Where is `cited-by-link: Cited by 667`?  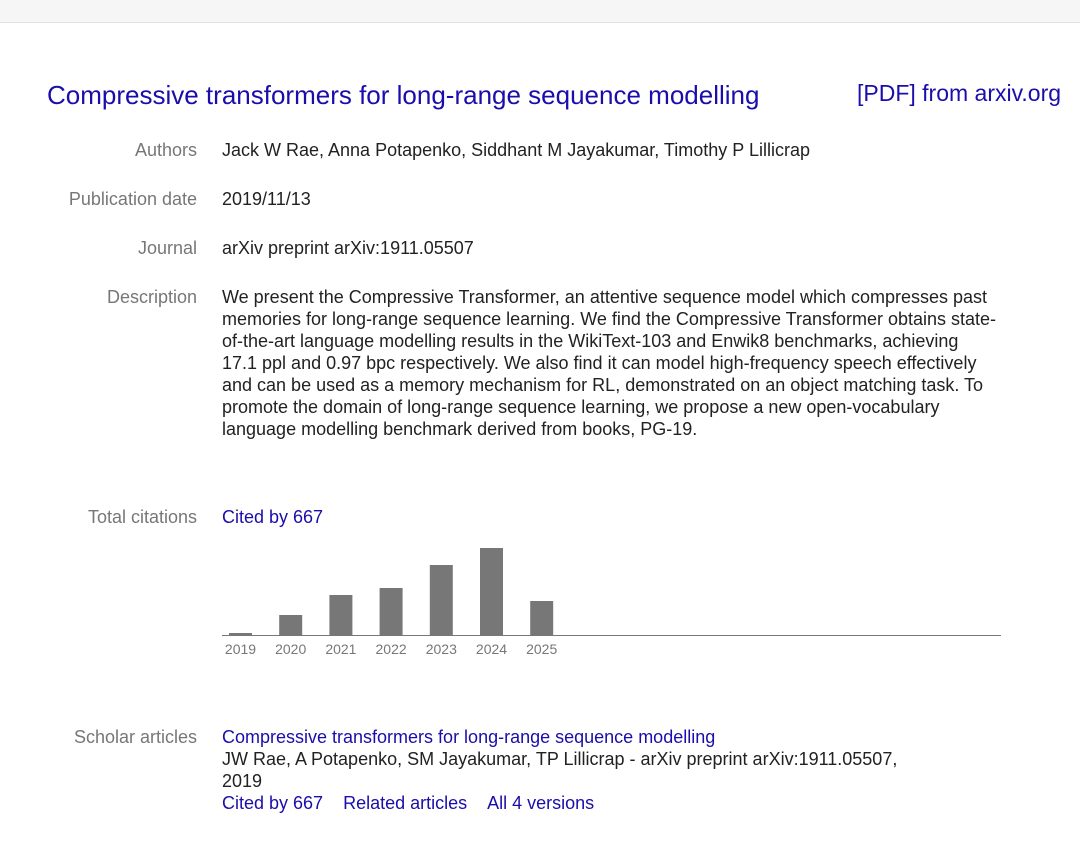 cited-by-link: Cited by 667 is located at coordinates (272, 517).